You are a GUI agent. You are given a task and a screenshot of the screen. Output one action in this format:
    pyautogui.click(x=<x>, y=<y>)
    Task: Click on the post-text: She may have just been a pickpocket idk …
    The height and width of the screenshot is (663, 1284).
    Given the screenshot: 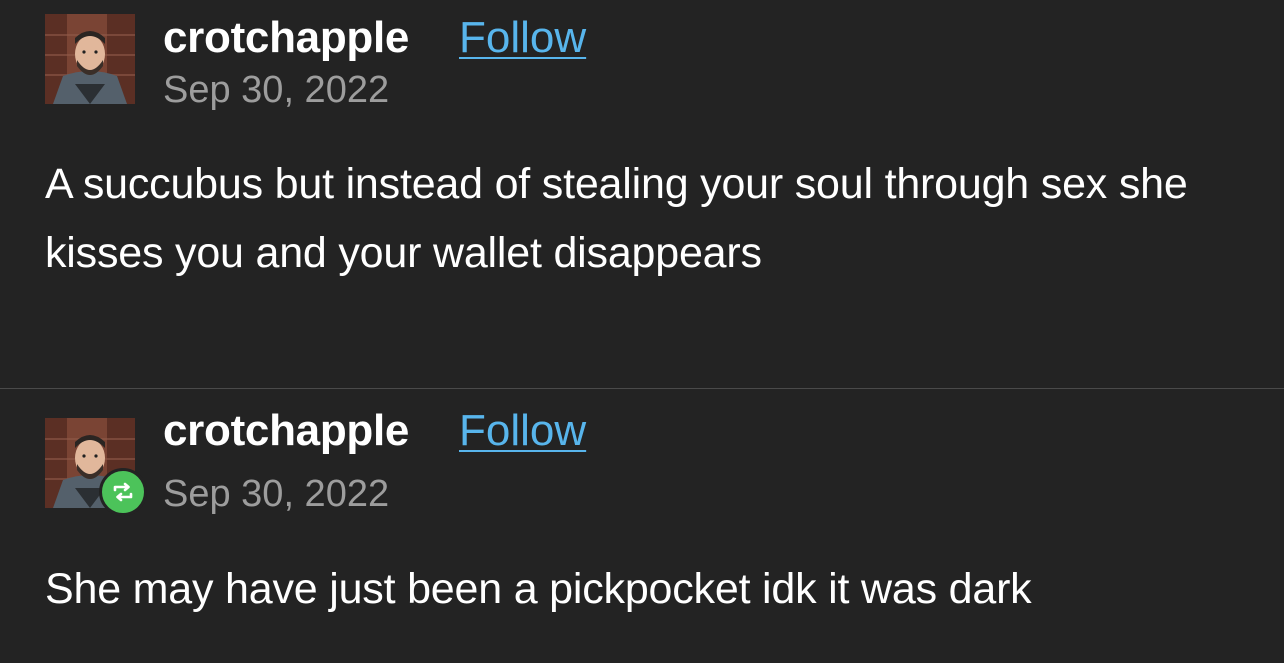 What is the action you would take?
    pyautogui.click(x=538, y=589)
    